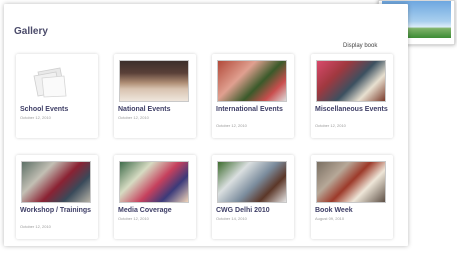 The height and width of the screenshot is (254, 457). Describe the element at coordinates (353, 210) in the screenshot. I see `album-title: Book Week` at that location.